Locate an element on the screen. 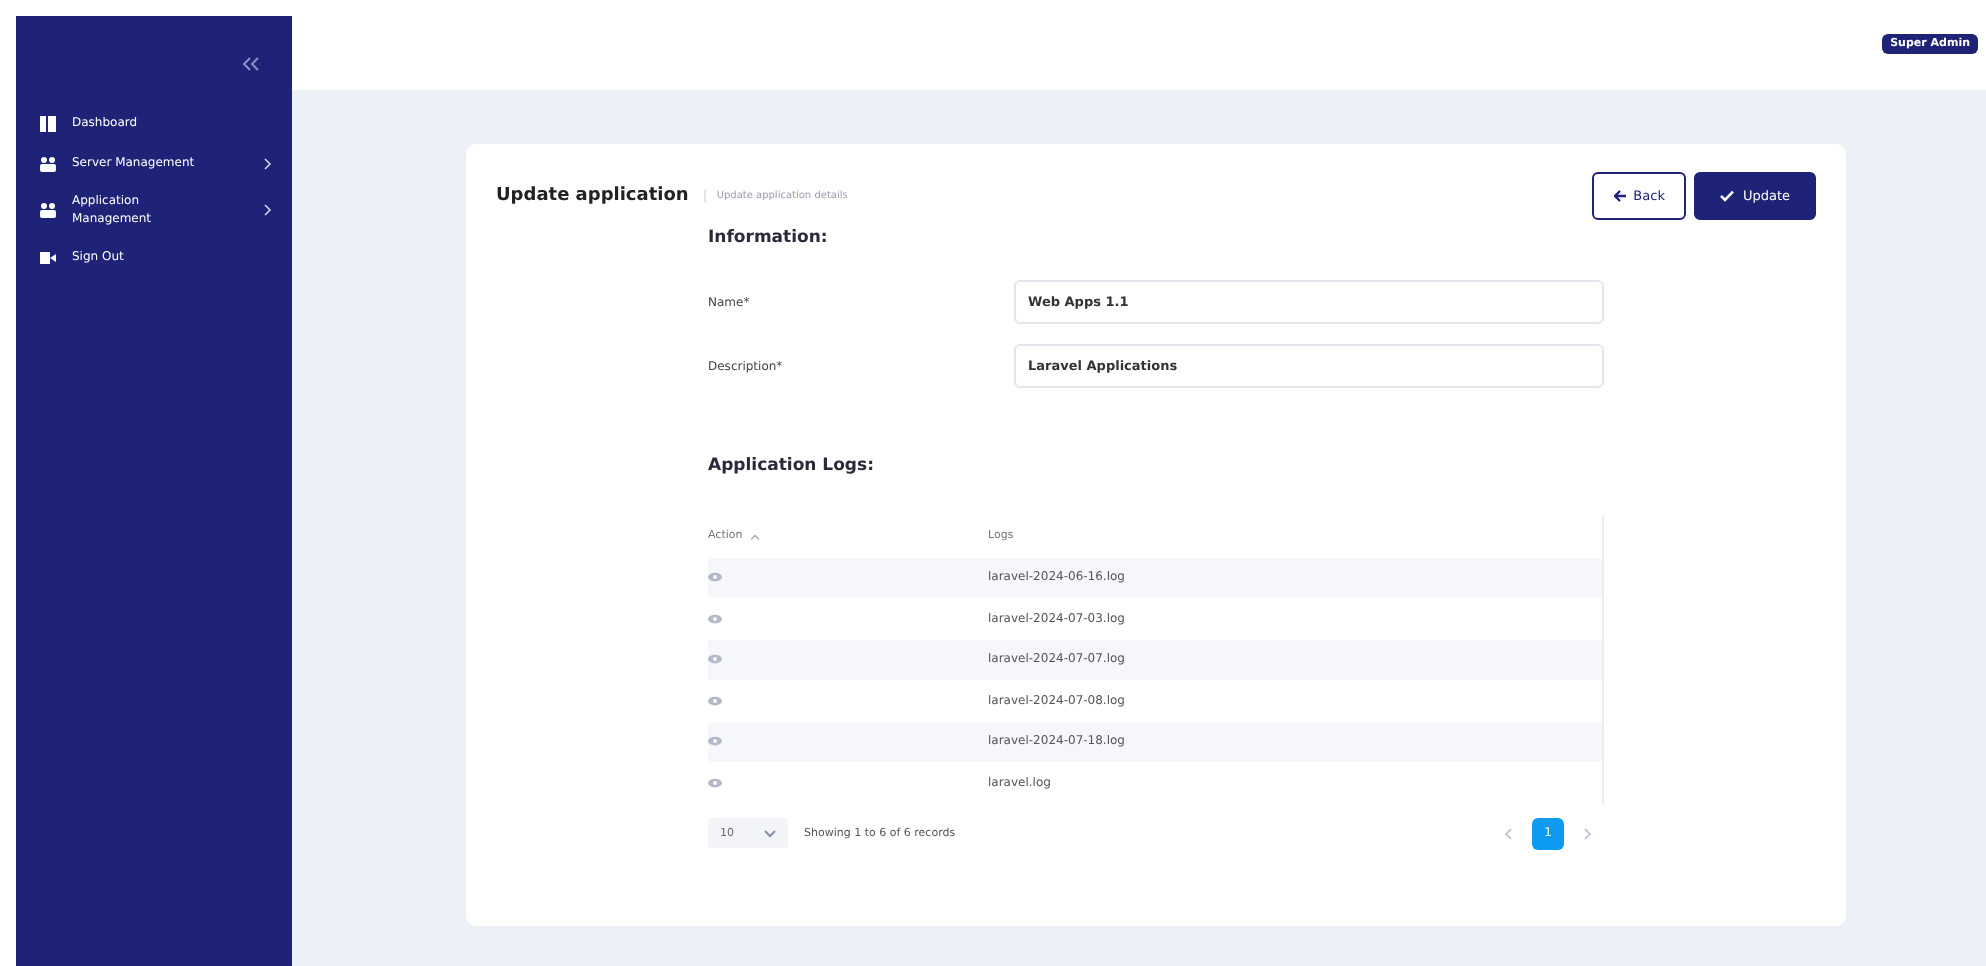 The image size is (1986, 966). check-icon is located at coordinates (1727, 196).